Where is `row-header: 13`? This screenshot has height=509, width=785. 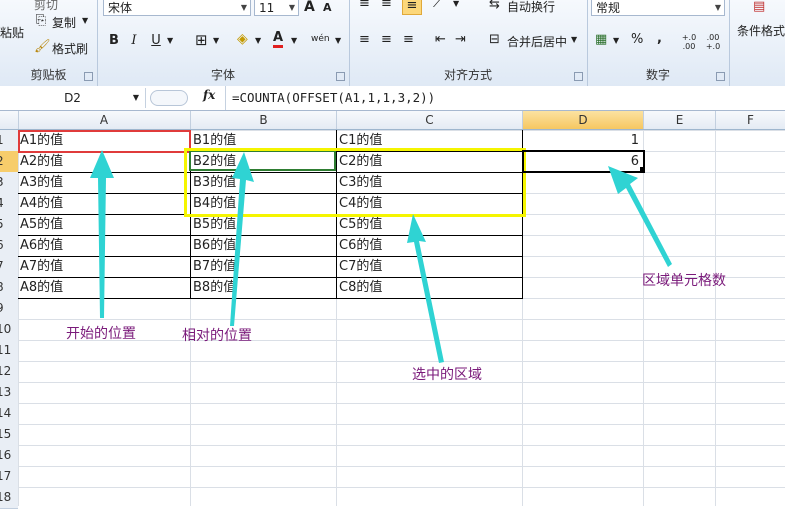
row-header: 13 is located at coordinates (9, 393).